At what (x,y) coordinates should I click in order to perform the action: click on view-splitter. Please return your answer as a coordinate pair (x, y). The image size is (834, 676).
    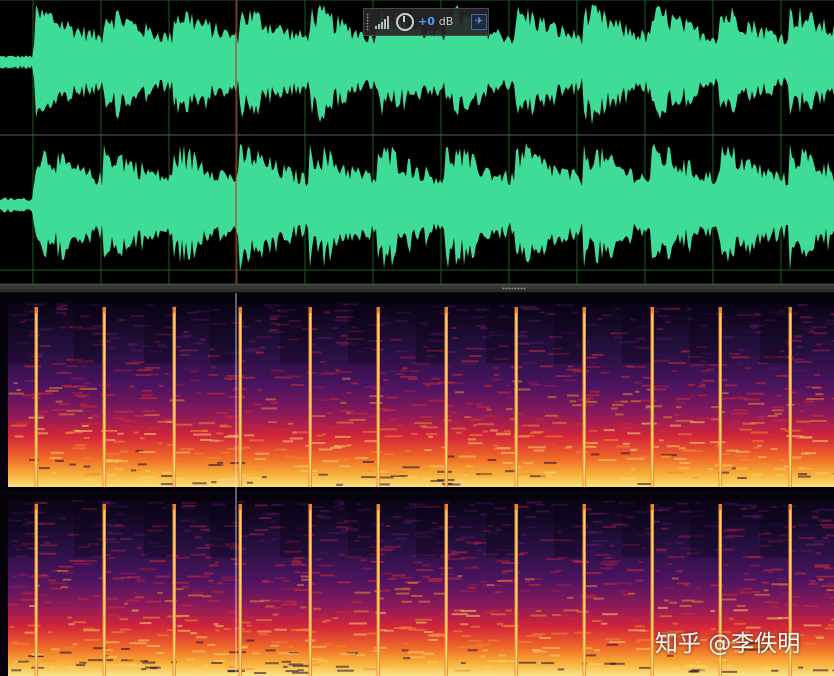
    Looking at the image, I should click on (417, 288).